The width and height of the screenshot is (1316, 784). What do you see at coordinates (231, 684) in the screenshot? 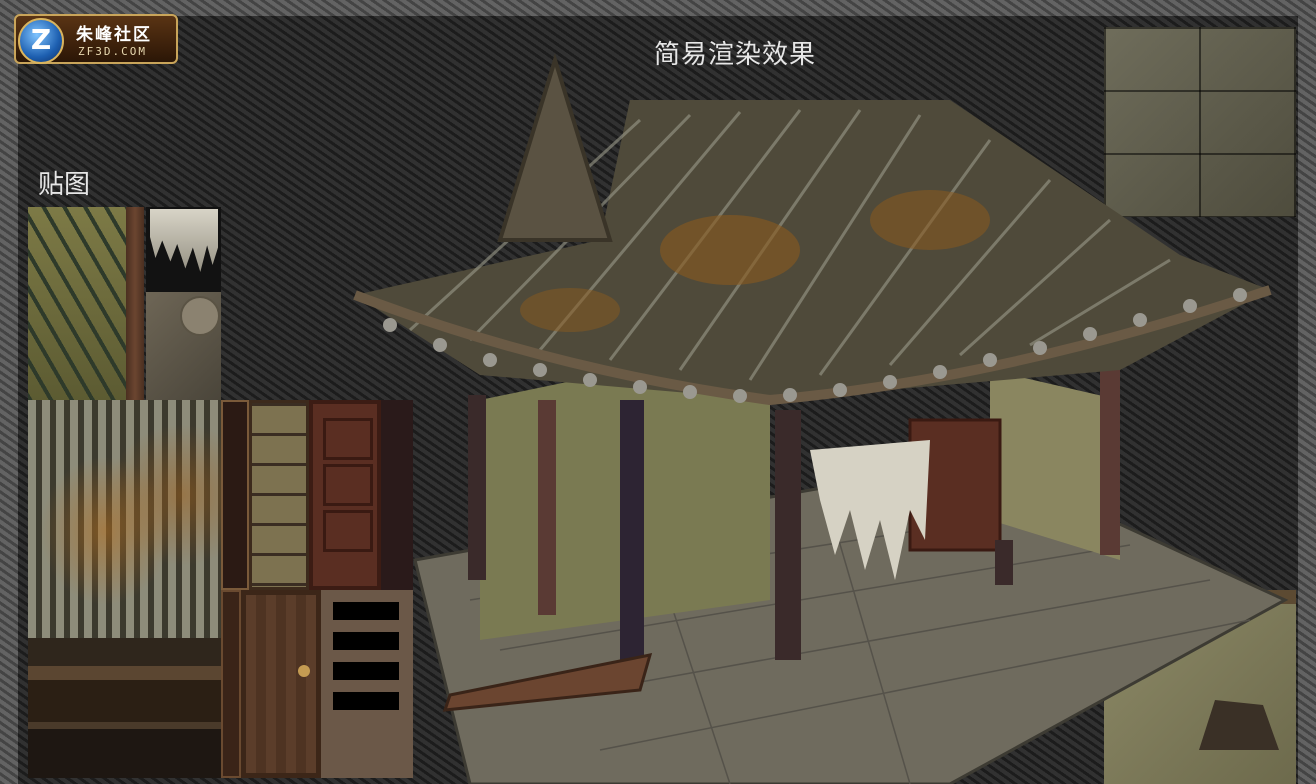
I see `texture-pillar-red` at bounding box center [231, 684].